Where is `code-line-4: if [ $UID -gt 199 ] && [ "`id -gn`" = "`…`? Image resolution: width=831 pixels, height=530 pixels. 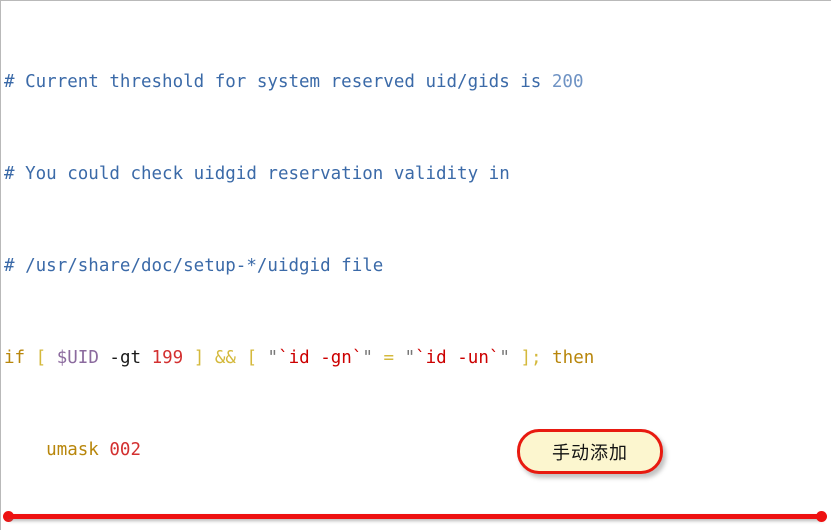
code-line-4: if [ $UID -gt 199 ] && [ "`id -gn`" = "`… is located at coordinates (416, 358).